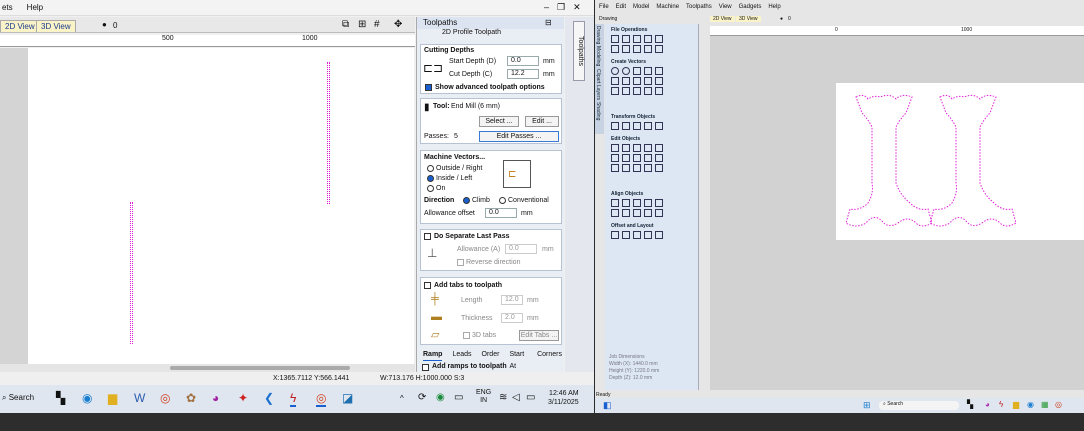 The height and width of the screenshot is (431, 1084). I want to click on tab-ramp: Ramp, so click(433, 355).